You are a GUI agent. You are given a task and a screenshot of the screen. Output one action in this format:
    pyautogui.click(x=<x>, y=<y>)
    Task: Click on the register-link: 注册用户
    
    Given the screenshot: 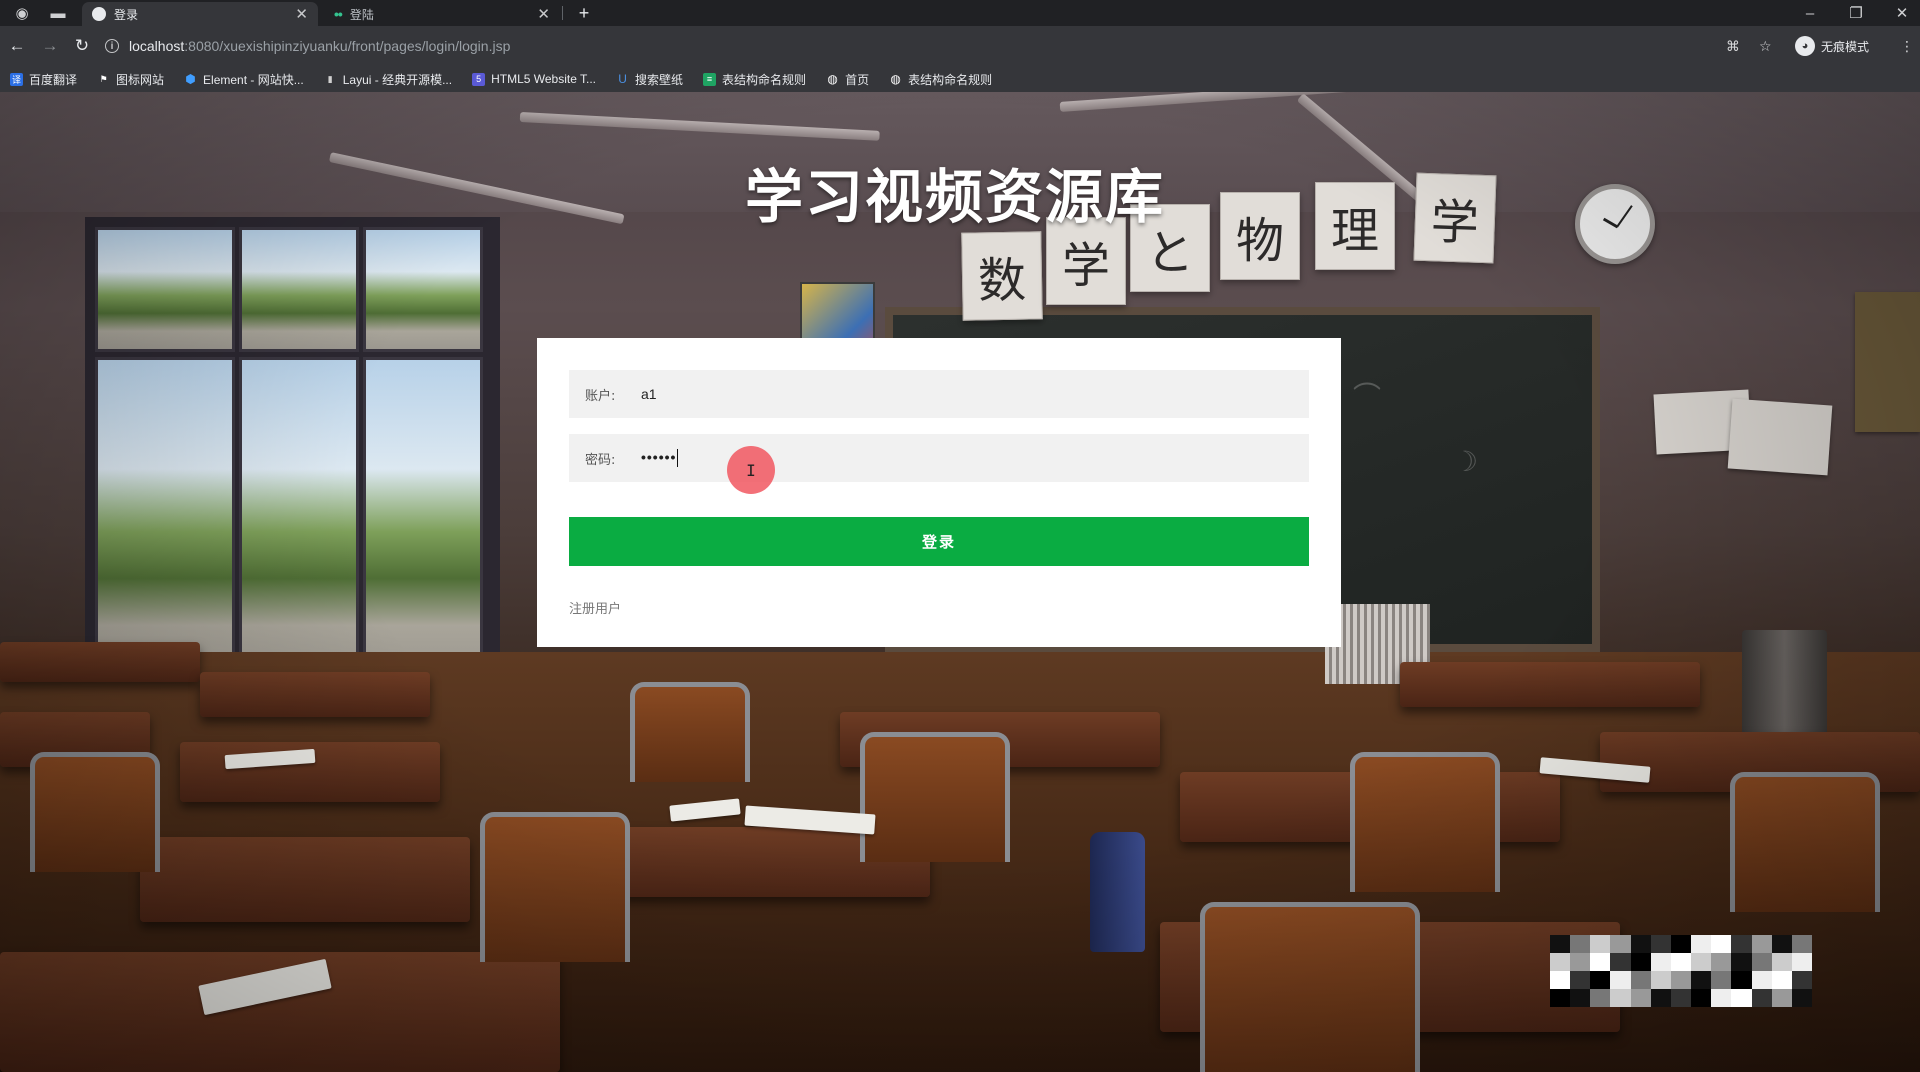 What is the action you would take?
    pyautogui.click(x=595, y=607)
    